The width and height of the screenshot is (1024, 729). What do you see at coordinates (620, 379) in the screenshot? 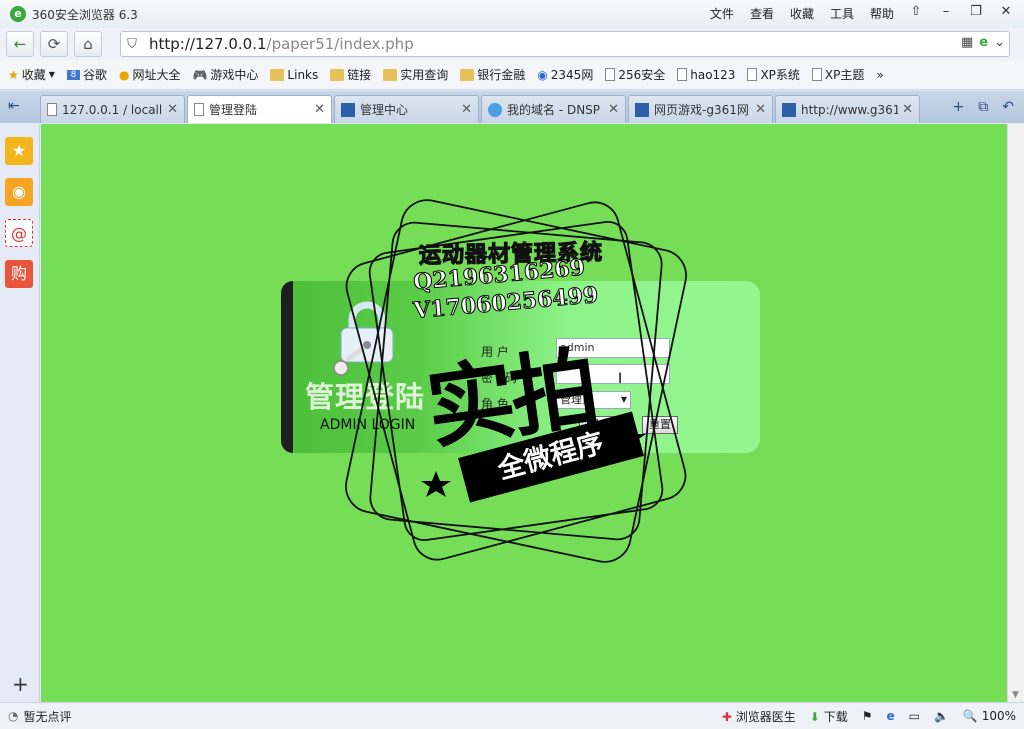
I see `text-cursor-icon: I` at bounding box center [620, 379].